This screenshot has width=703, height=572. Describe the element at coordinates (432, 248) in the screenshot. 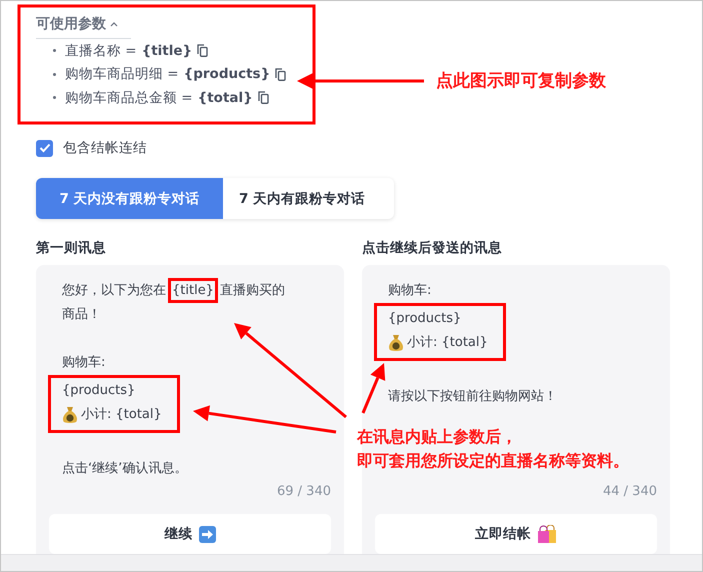

I see `column-heading: 点击继续后發送的讯息` at that location.